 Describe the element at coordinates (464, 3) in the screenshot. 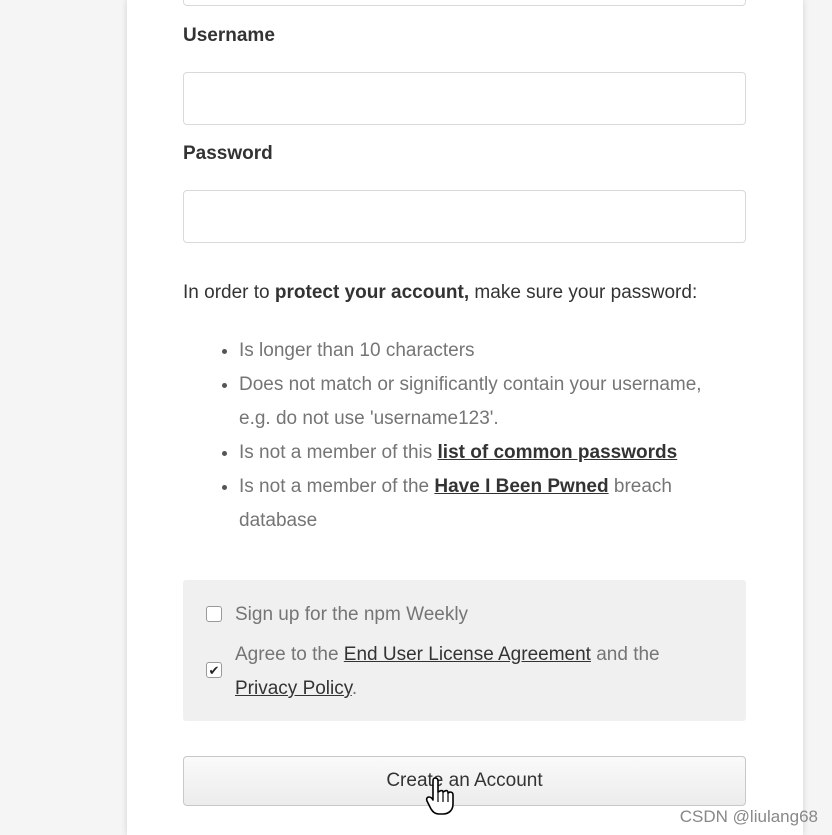

I see `email-field` at that location.